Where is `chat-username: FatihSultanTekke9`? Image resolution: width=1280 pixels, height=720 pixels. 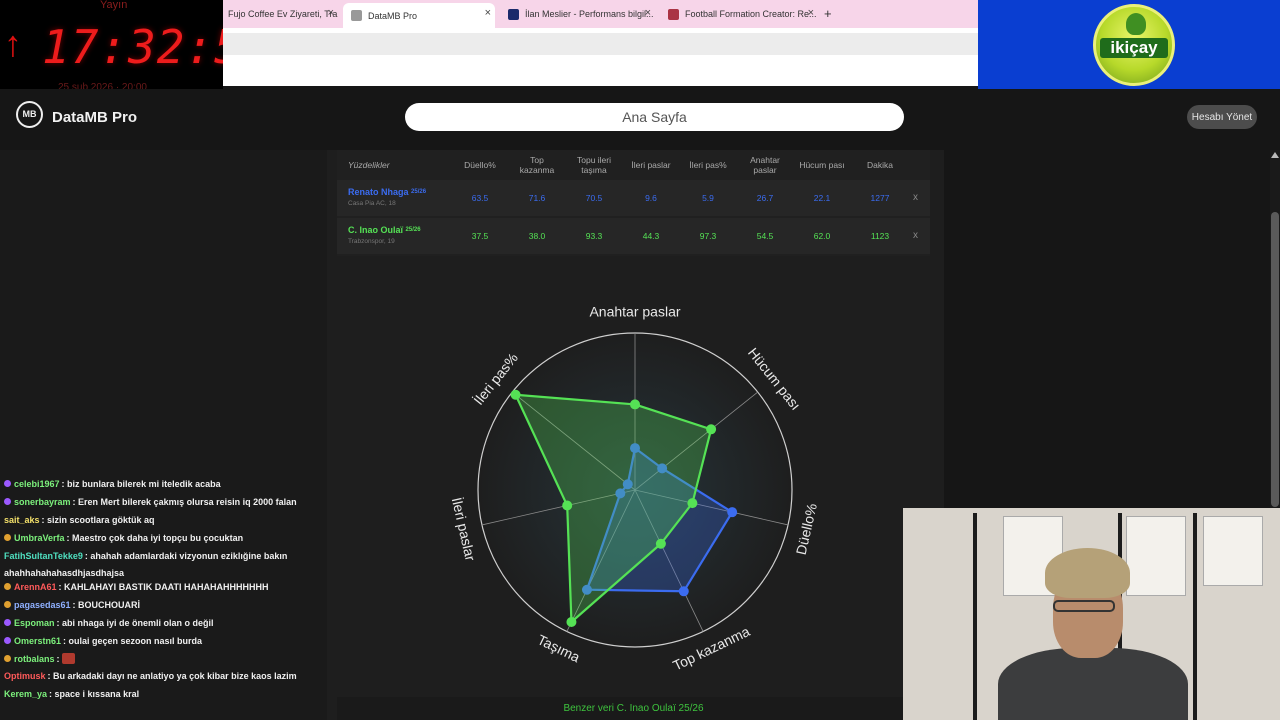 chat-username: FatihSultanTekke9 is located at coordinates (43, 556).